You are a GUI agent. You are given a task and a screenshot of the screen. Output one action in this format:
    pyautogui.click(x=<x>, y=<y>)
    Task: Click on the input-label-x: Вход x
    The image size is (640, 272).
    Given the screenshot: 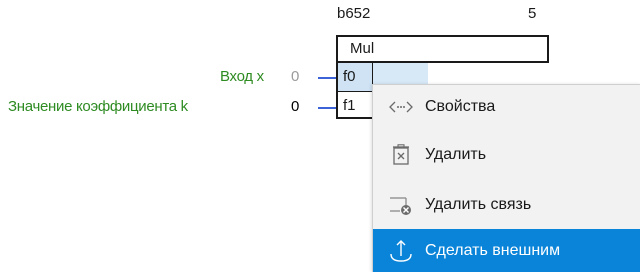 What is the action you would take?
    pyautogui.click(x=242, y=76)
    